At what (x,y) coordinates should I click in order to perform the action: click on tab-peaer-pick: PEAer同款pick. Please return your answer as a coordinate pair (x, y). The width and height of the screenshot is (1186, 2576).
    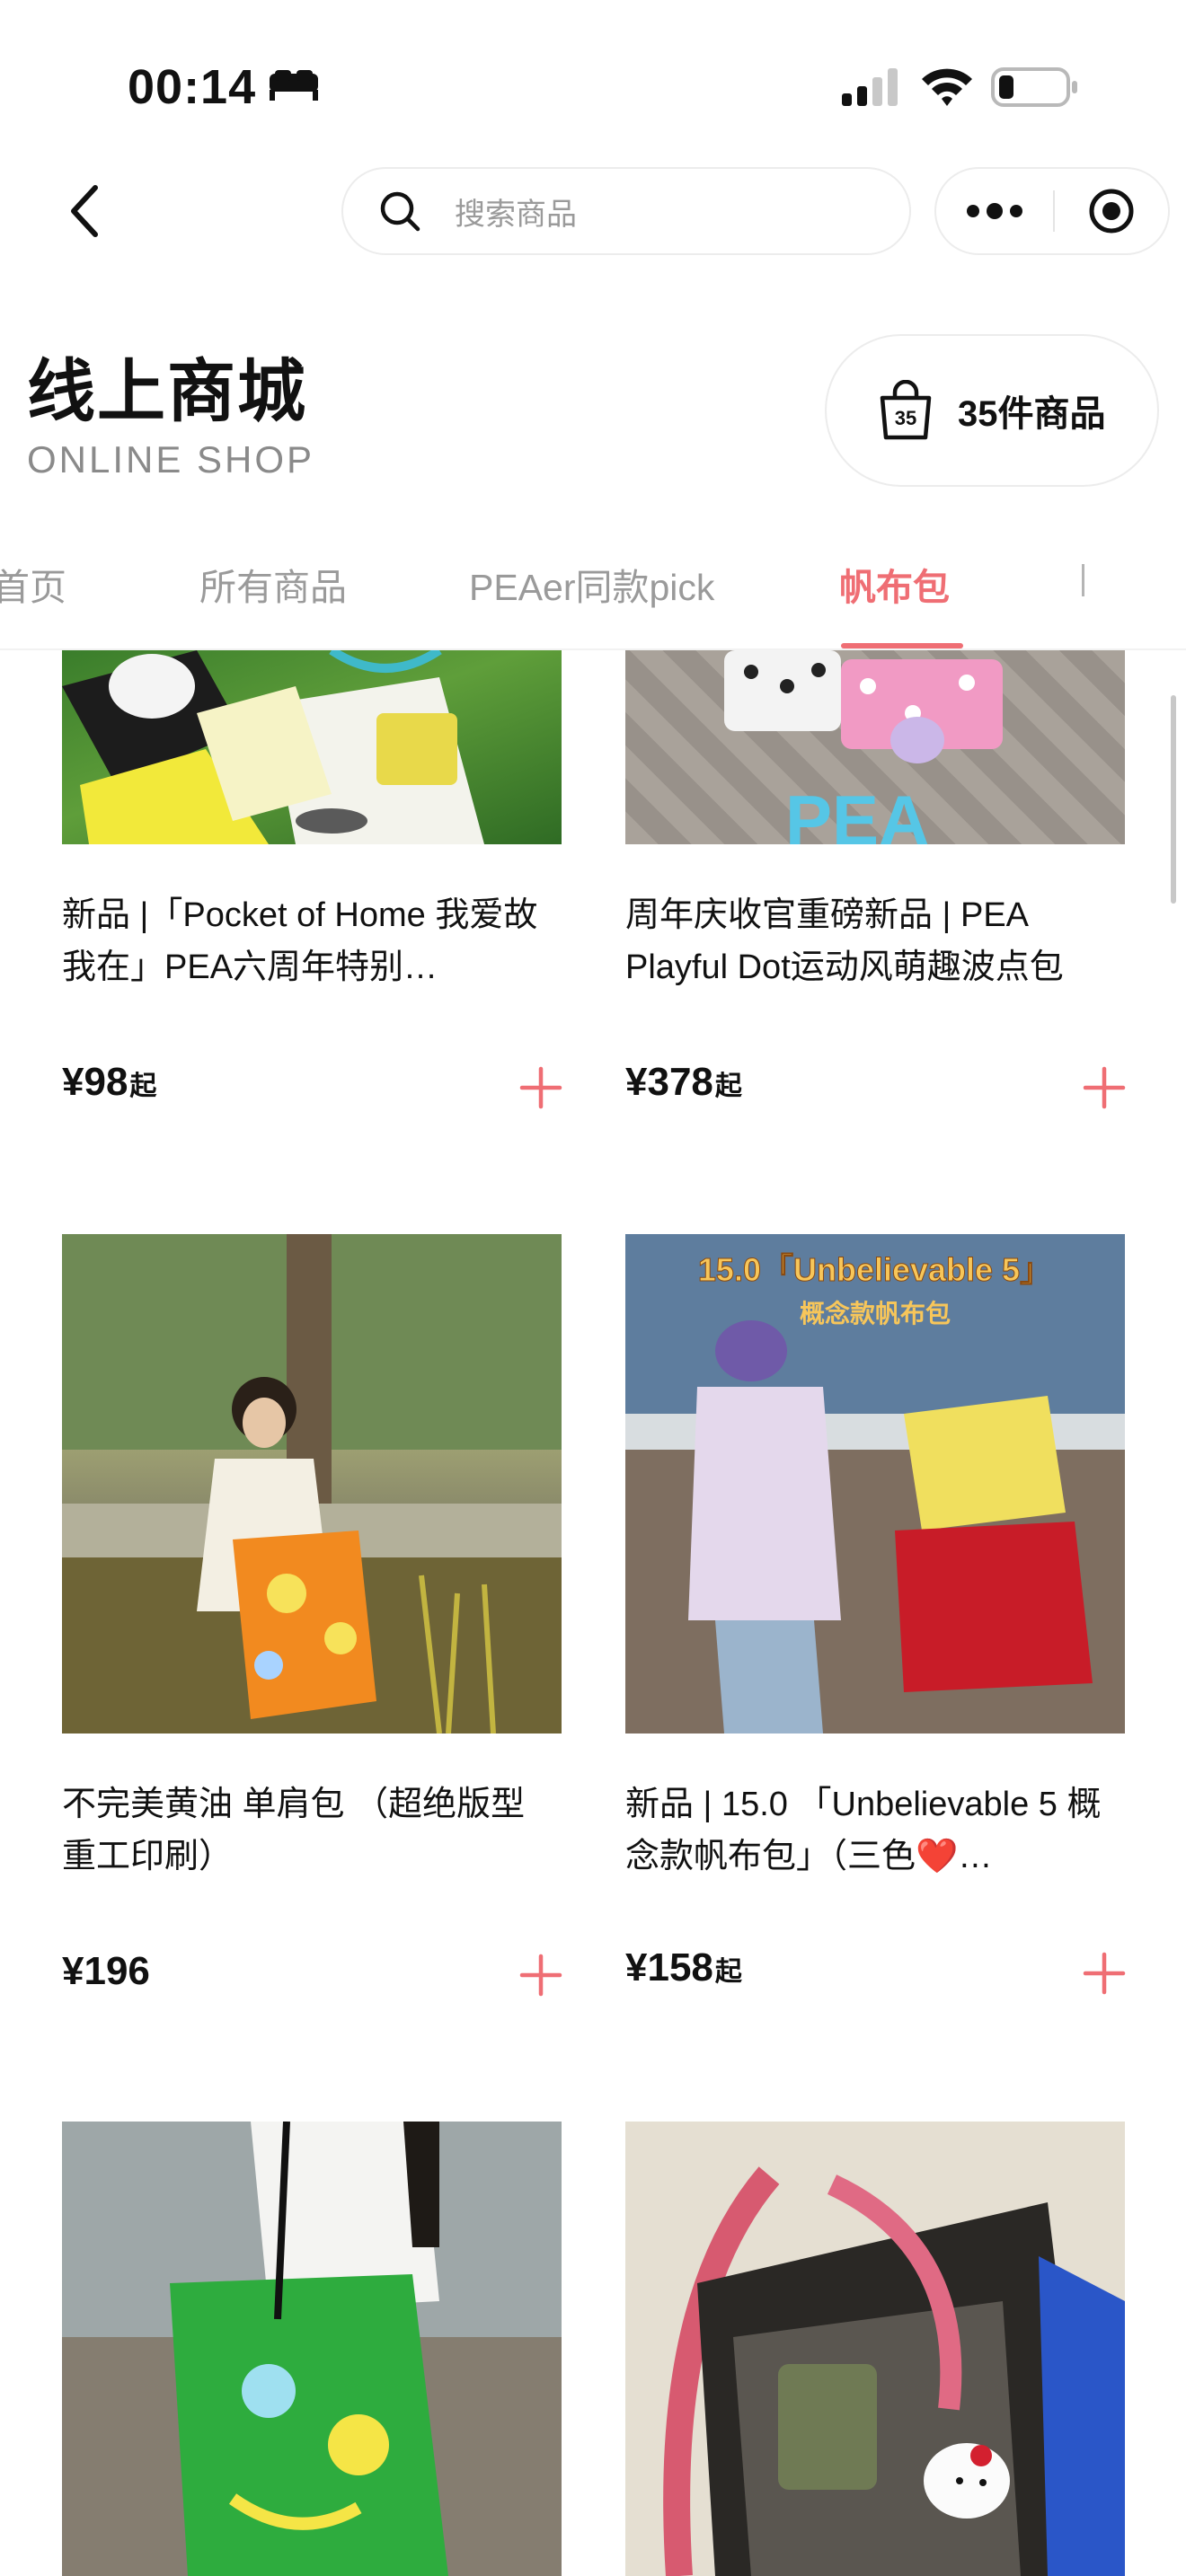
    Looking at the image, I should click on (591, 584).